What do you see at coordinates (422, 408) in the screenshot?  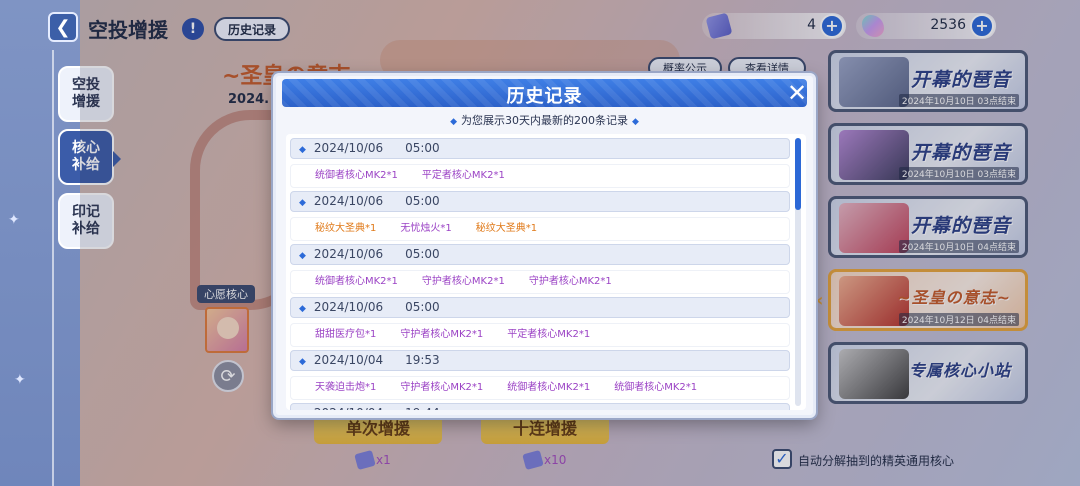 I see `record-time: 19:44` at bounding box center [422, 408].